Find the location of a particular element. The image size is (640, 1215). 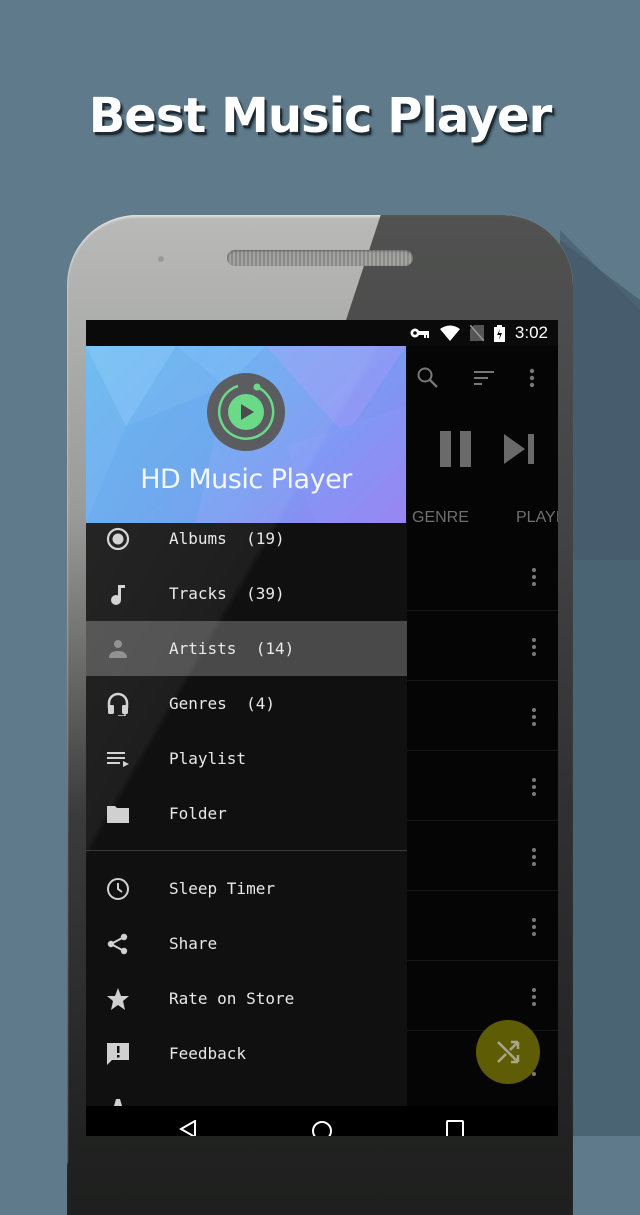

pause-icon is located at coordinates (456, 449).